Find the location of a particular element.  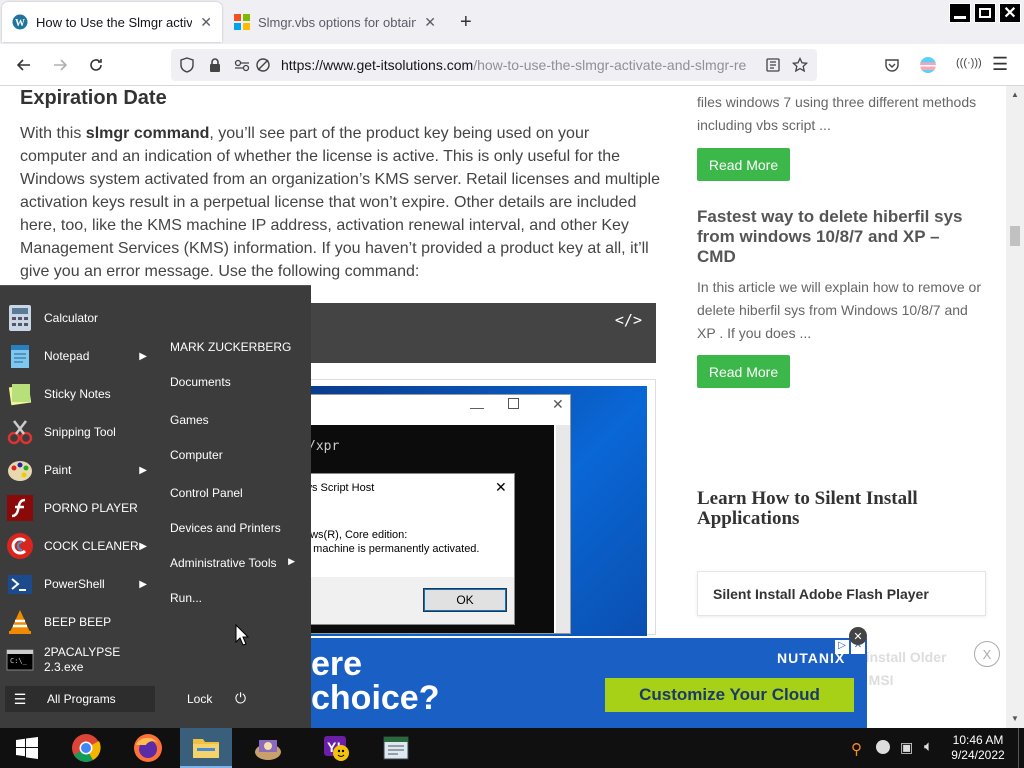

program-sticky-notes: Sticky Notes is located at coordinates (80, 394).